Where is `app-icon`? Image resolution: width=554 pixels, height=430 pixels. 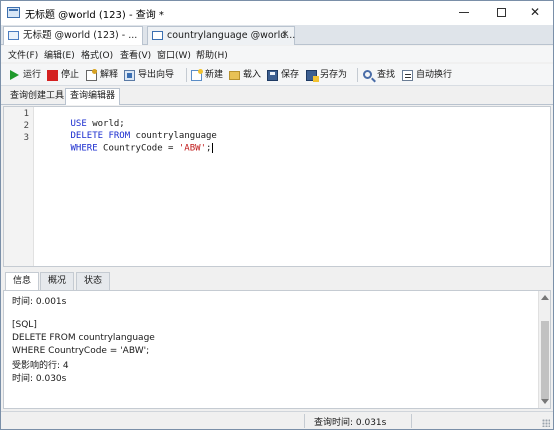 app-icon is located at coordinates (13, 12).